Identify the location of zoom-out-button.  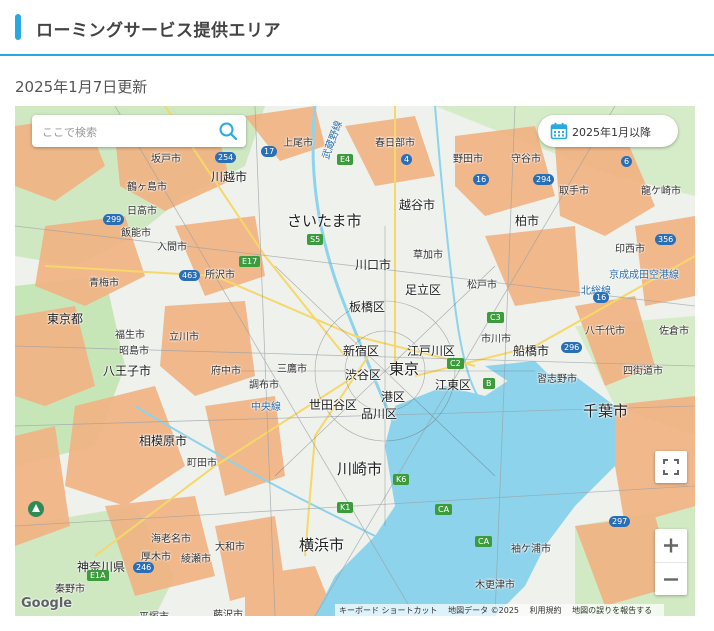
(671, 578).